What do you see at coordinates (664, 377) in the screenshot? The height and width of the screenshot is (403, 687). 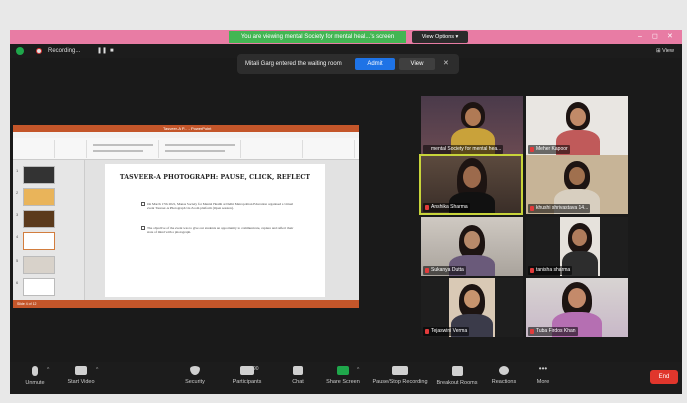 I see `end-meeting-button: End` at bounding box center [664, 377].